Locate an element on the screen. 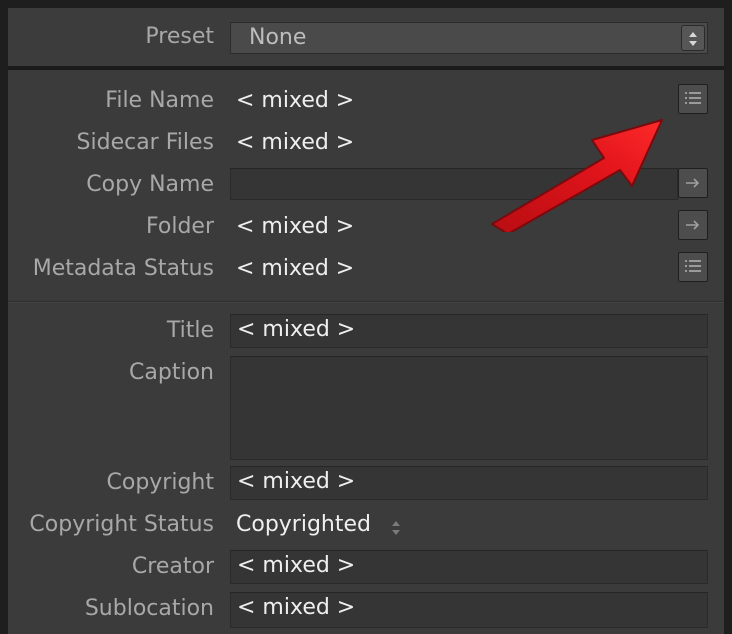 Image resolution: width=732 pixels, height=634 pixels. folder-label: Folder is located at coordinates (180, 226).